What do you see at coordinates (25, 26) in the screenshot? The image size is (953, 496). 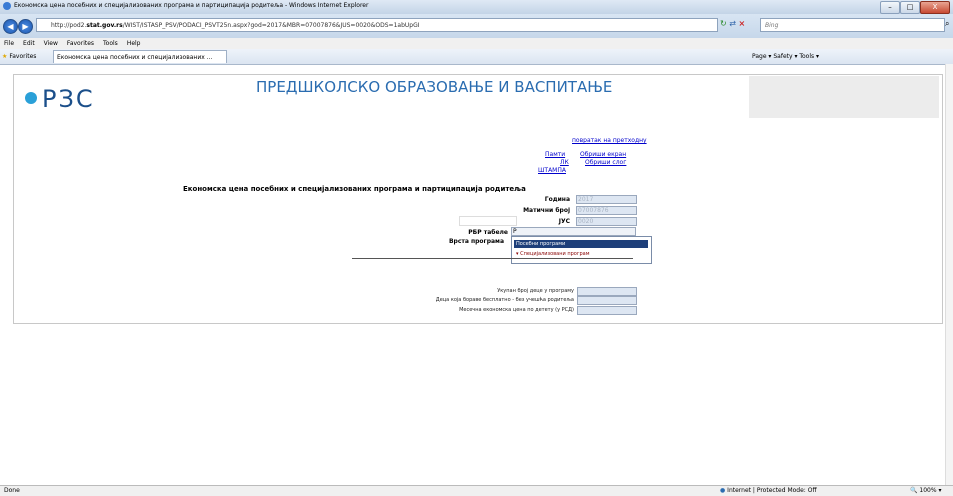 I see `forward-icon: ▶` at bounding box center [25, 26].